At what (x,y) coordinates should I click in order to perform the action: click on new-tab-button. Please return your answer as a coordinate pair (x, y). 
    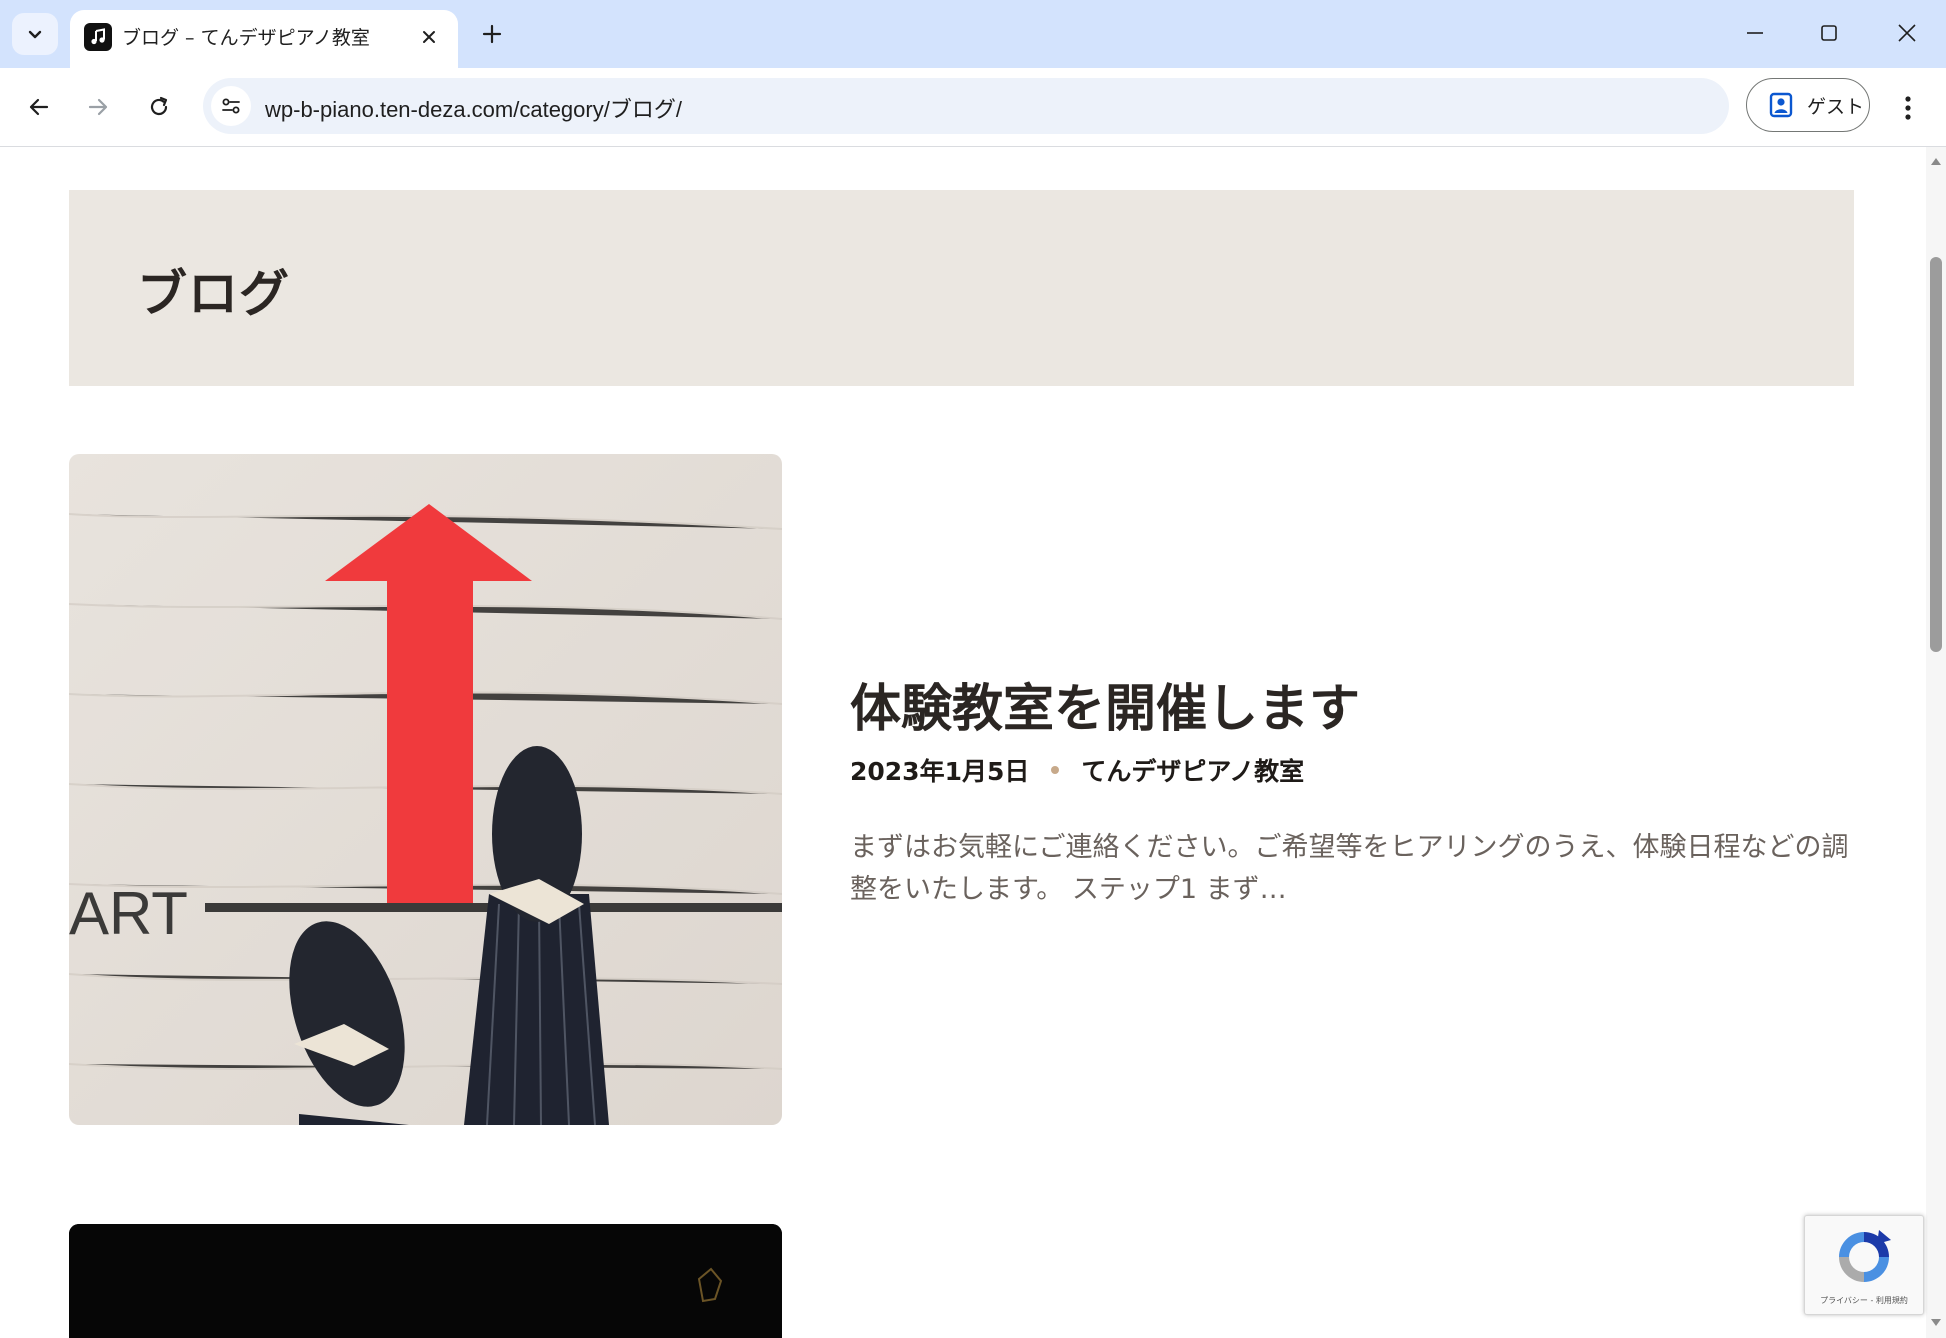
    Looking at the image, I should click on (492, 34).